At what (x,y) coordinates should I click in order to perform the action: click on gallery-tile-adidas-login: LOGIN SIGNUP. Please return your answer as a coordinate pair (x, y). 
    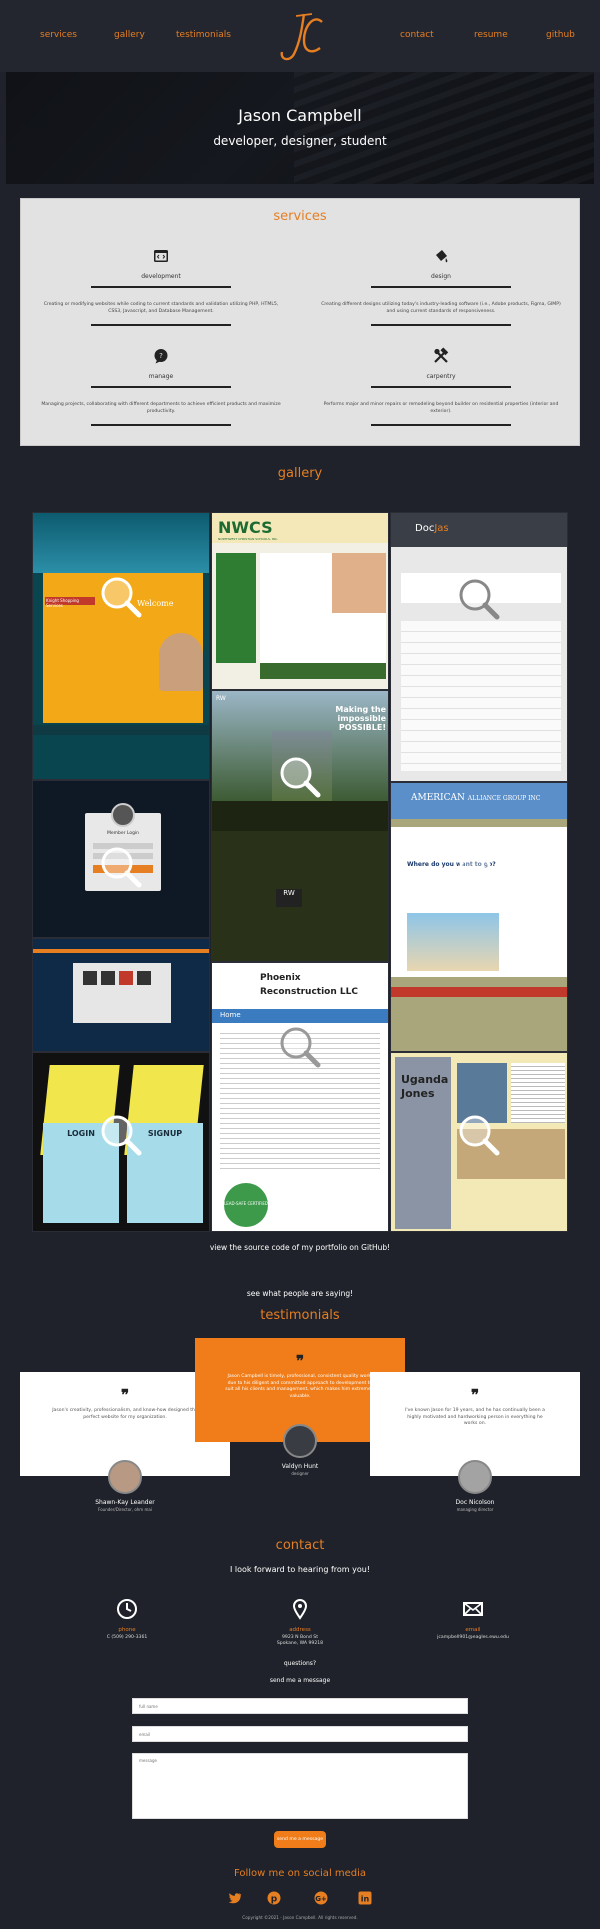
    Looking at the image, I should click on (121, 1142).